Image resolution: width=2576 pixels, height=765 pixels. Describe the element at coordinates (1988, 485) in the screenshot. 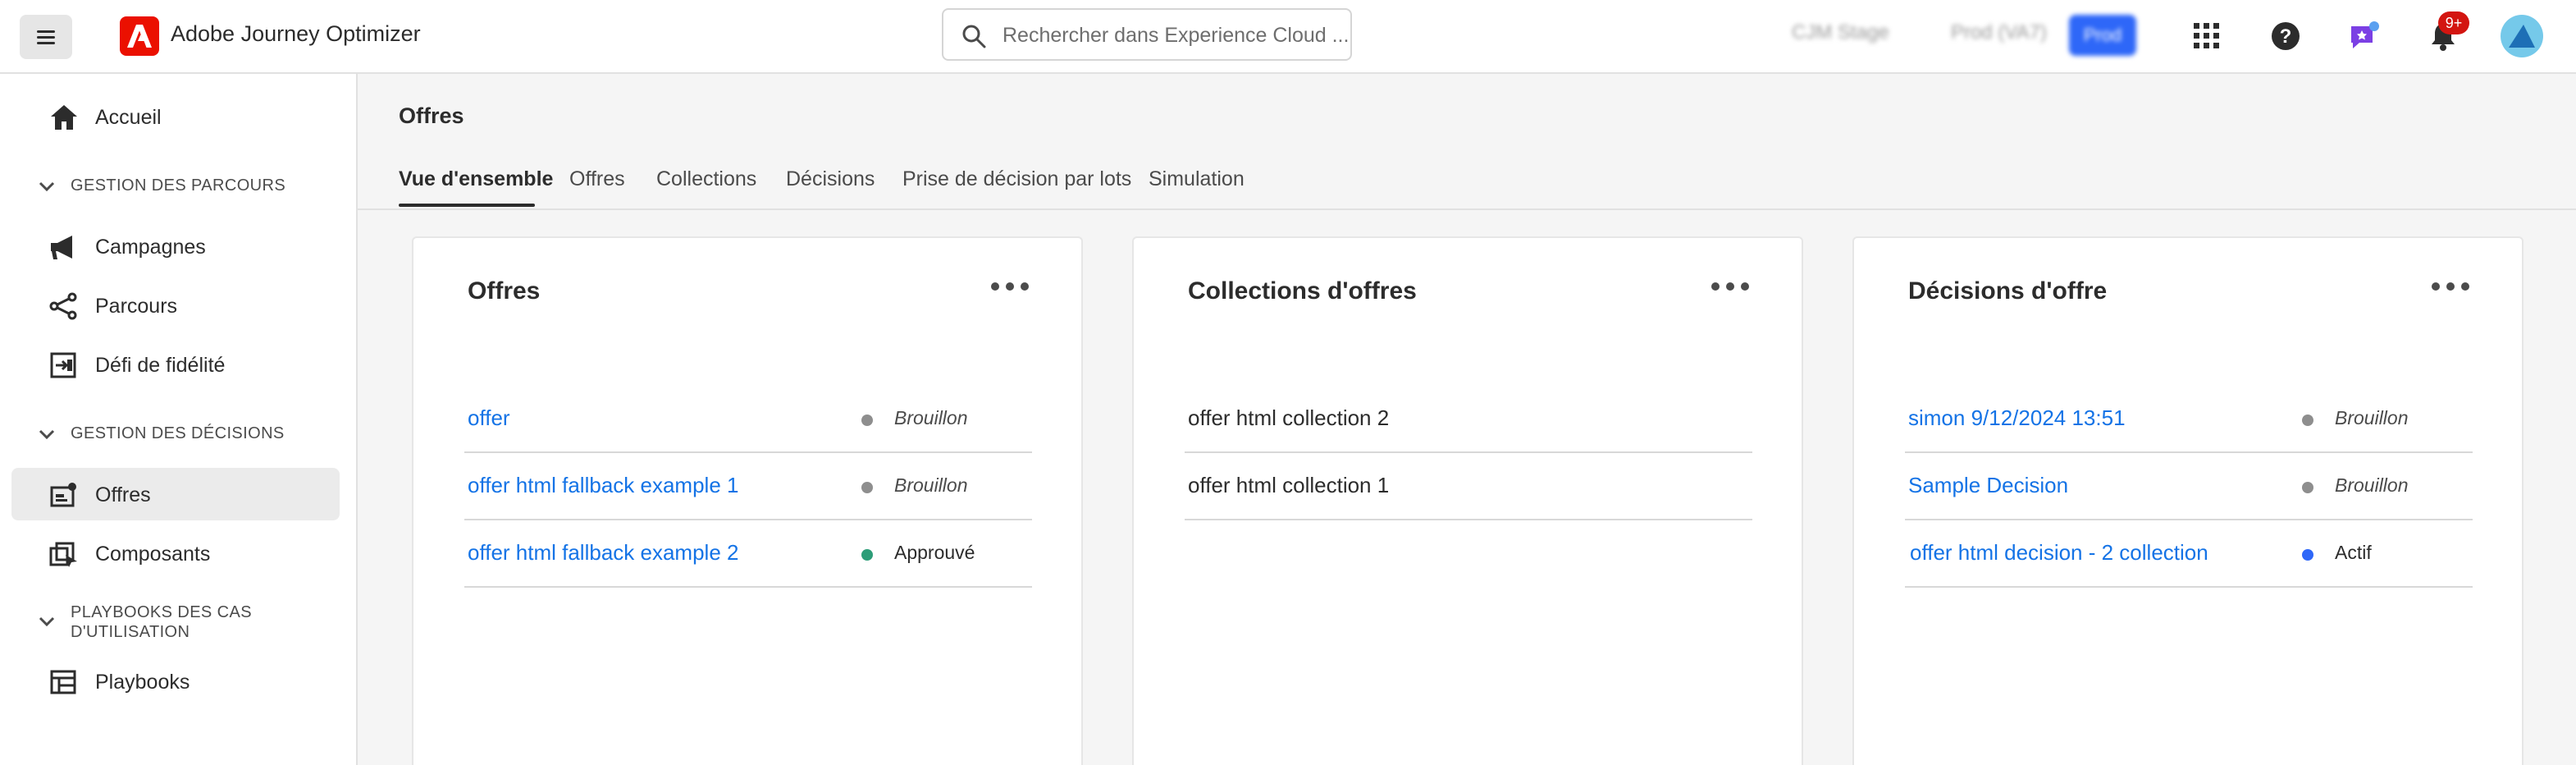

I see `decision-link: Sample Decision` at that location.